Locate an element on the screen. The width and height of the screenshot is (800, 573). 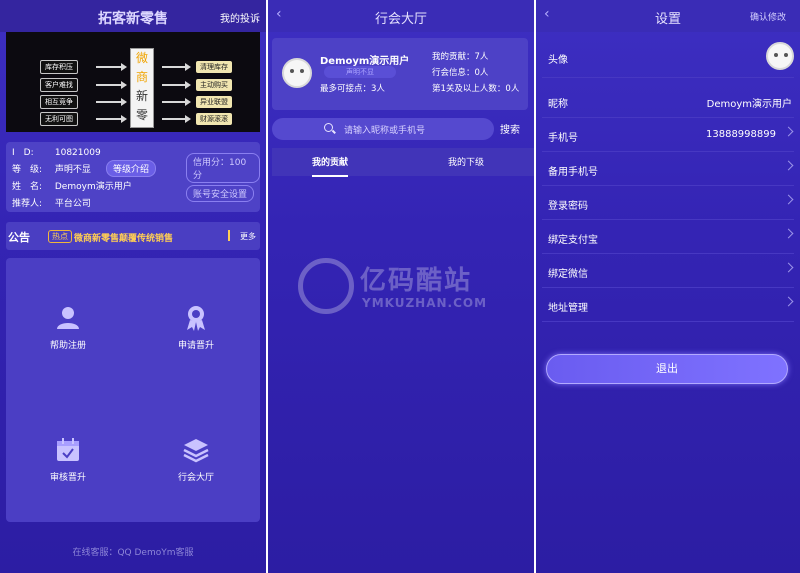
row-label: 备用手机号 is located at coordinates (573, 172).